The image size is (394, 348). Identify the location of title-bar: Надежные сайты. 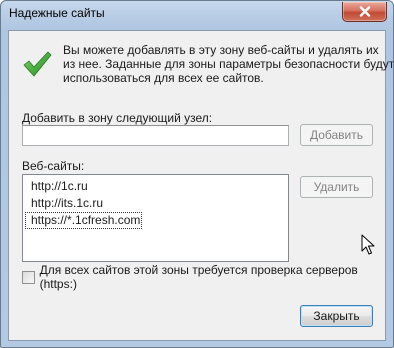
(197, 15).